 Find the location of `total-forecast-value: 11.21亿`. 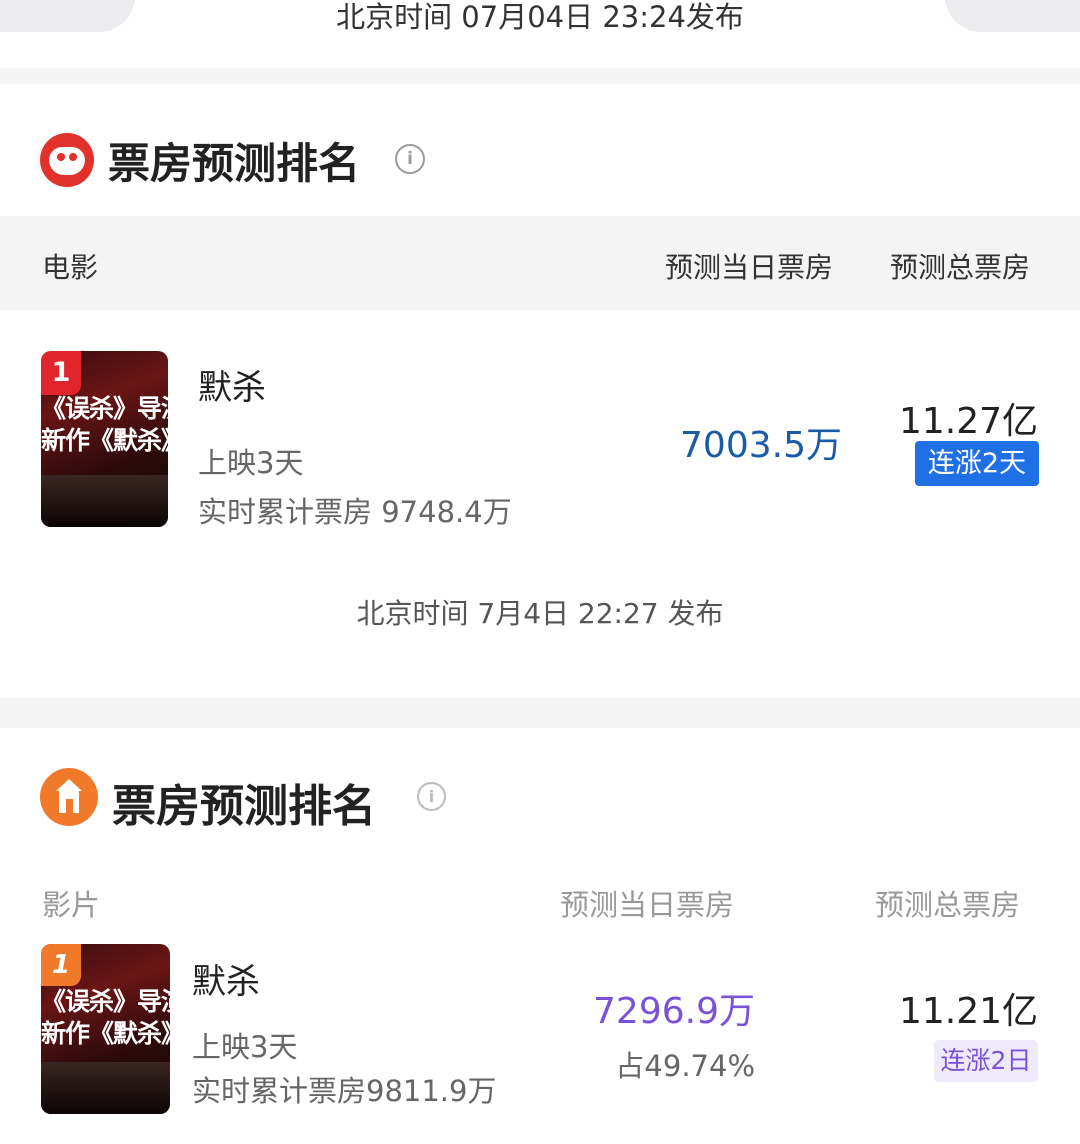

total-forecast-value: 11.21亿 is located at coordinates (968, 1011).